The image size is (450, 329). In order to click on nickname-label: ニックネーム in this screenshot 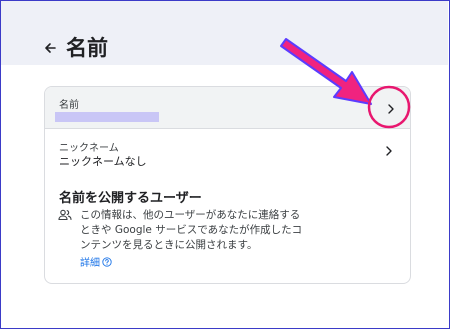, I will do `click(89, 148)`.